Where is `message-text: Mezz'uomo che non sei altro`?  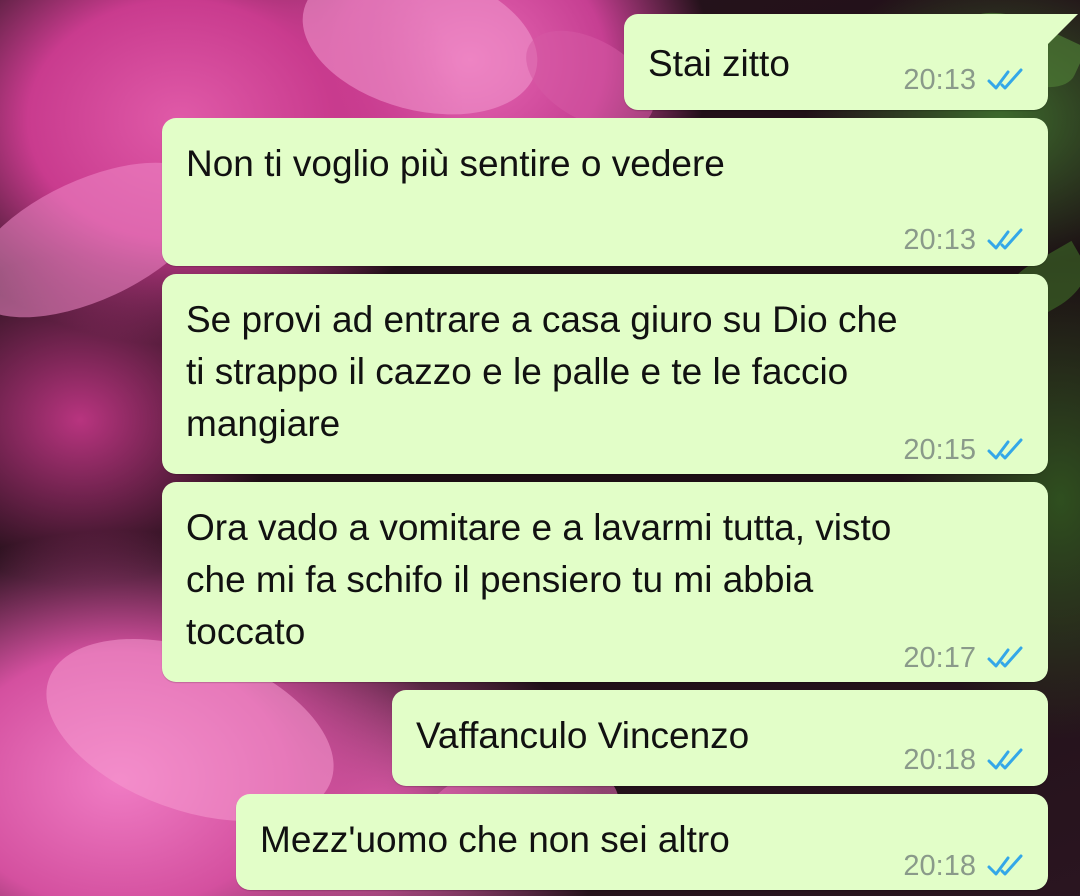
message-text: Mezz'uomo che non sei altro is located at coordinates (495, 839).